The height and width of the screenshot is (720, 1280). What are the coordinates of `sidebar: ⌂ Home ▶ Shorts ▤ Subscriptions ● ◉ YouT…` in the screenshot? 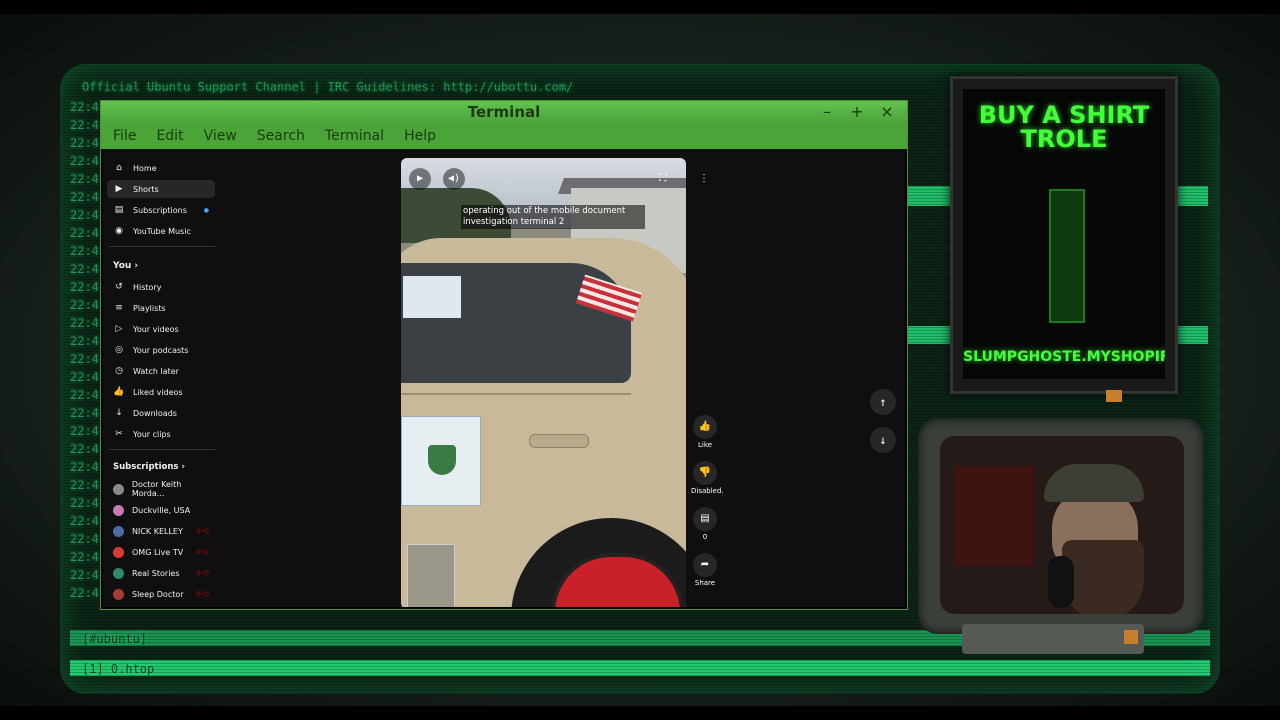 It's located at (162, 378).